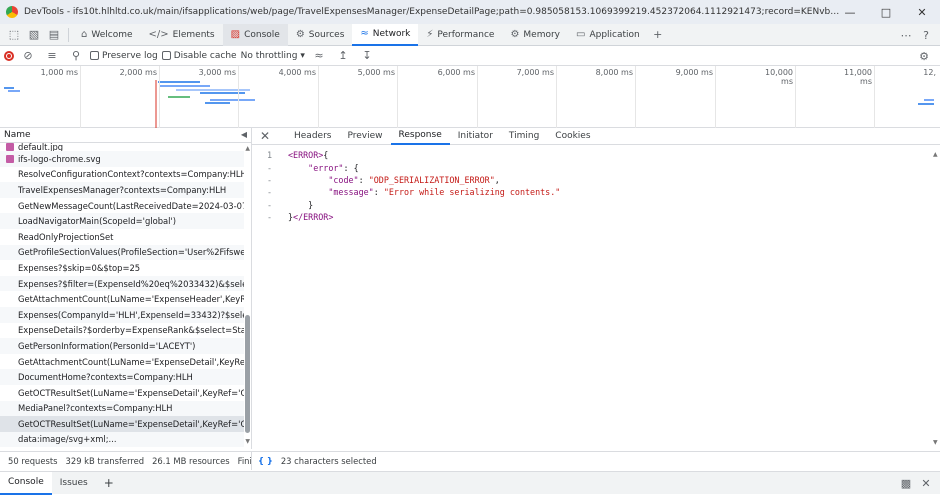 The width and height of the screenshot is (940, 495). Describe the element at coordinates (300, 34) in the screenshot. I see `sources-icon: ⚙` at that location.